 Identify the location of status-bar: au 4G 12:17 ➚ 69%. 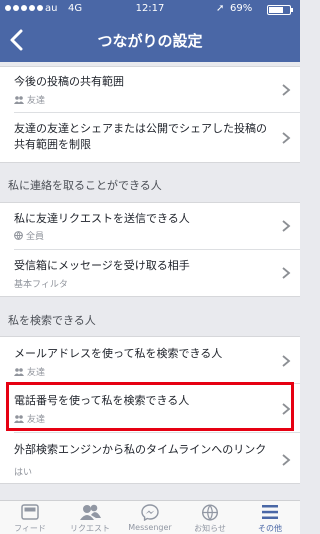
(150, 9).